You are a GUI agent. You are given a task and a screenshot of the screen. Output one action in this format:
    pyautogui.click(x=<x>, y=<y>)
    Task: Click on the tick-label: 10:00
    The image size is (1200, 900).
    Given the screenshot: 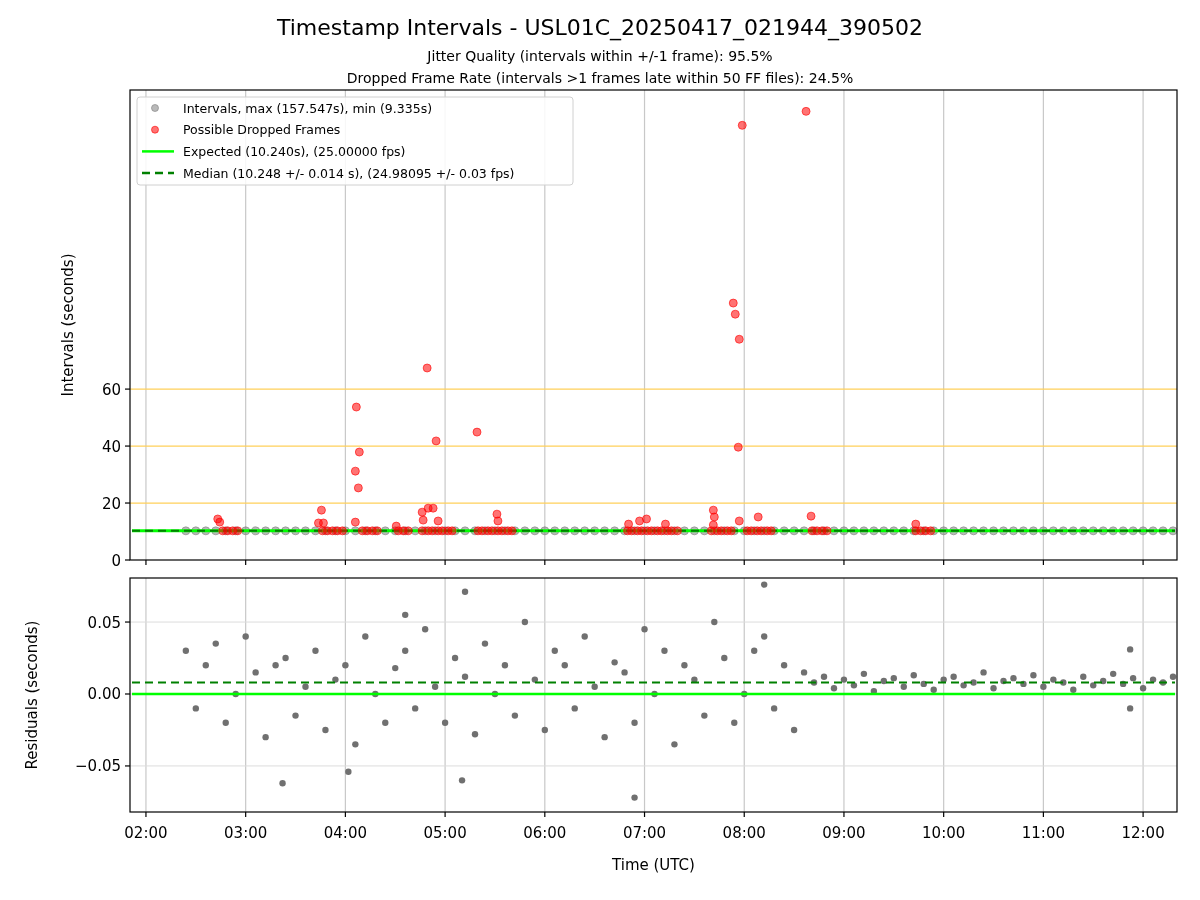 What is the action you would take?
    pyautogui.click(x=944, y=833)
    